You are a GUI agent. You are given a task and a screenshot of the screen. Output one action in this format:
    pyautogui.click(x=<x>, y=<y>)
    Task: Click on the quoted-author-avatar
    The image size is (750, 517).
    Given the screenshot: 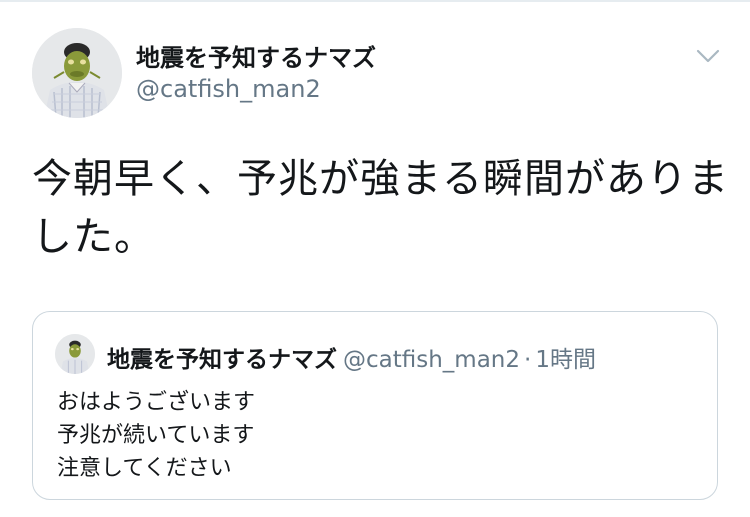 What is the action you would take?
    pyautogui.click(x=75, y=354)
    